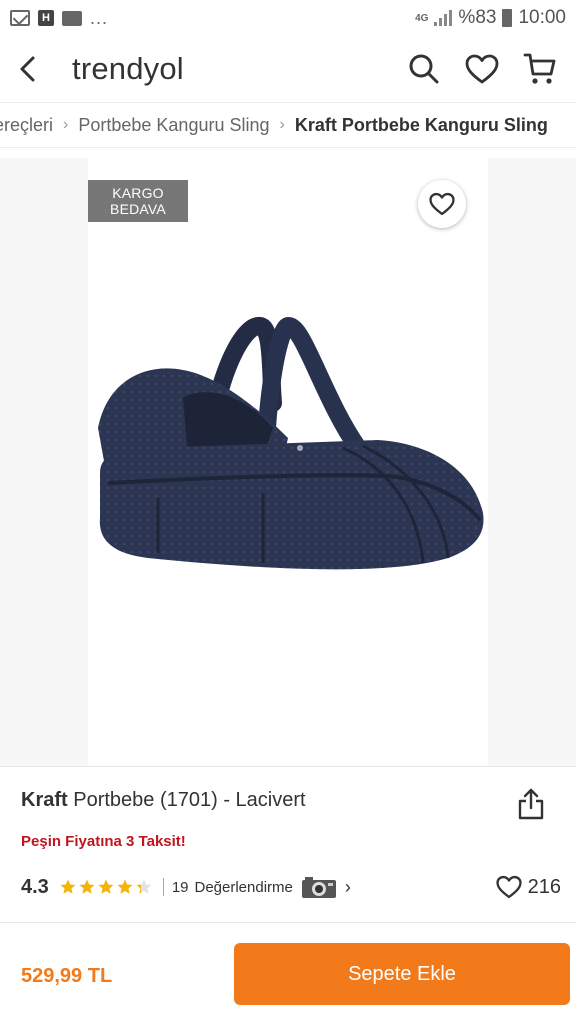 This screenshot has height=1024, width=576. I want to click on installment-promo: Peşin Fiyatına 3 Taksit!, so click(103, 841).